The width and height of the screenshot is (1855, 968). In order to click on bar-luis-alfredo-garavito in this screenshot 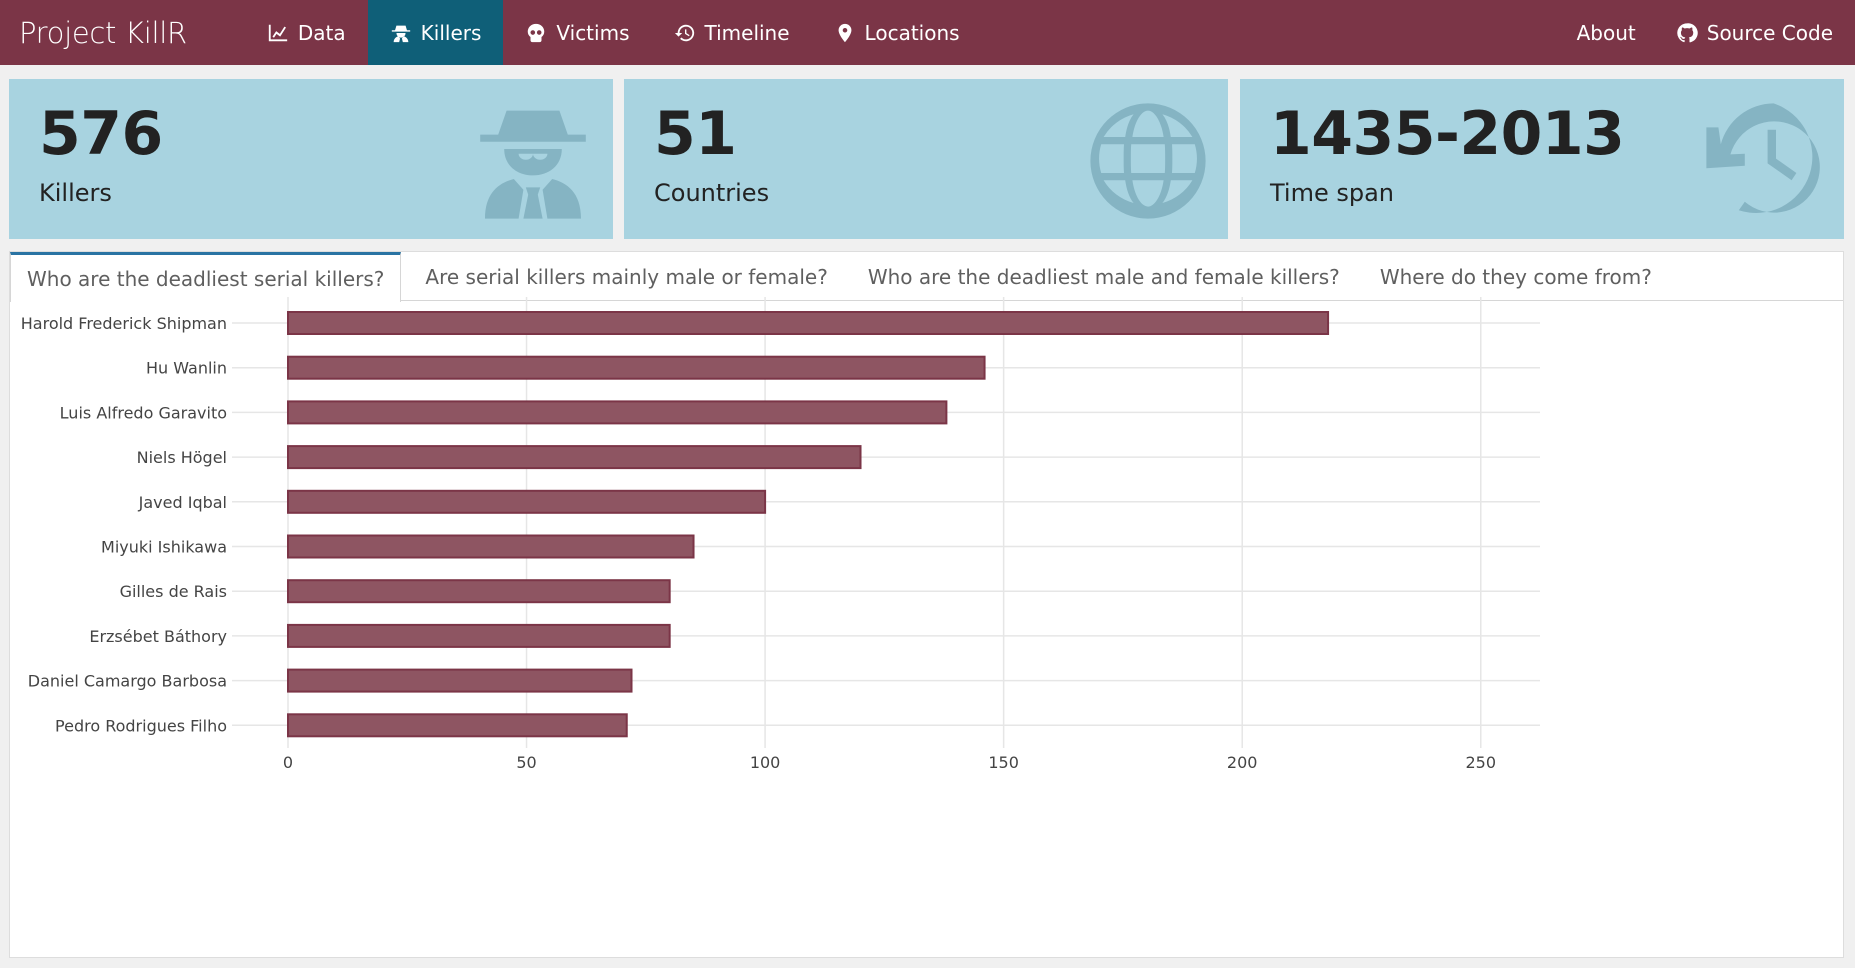, I will do `click(617, 412)`.